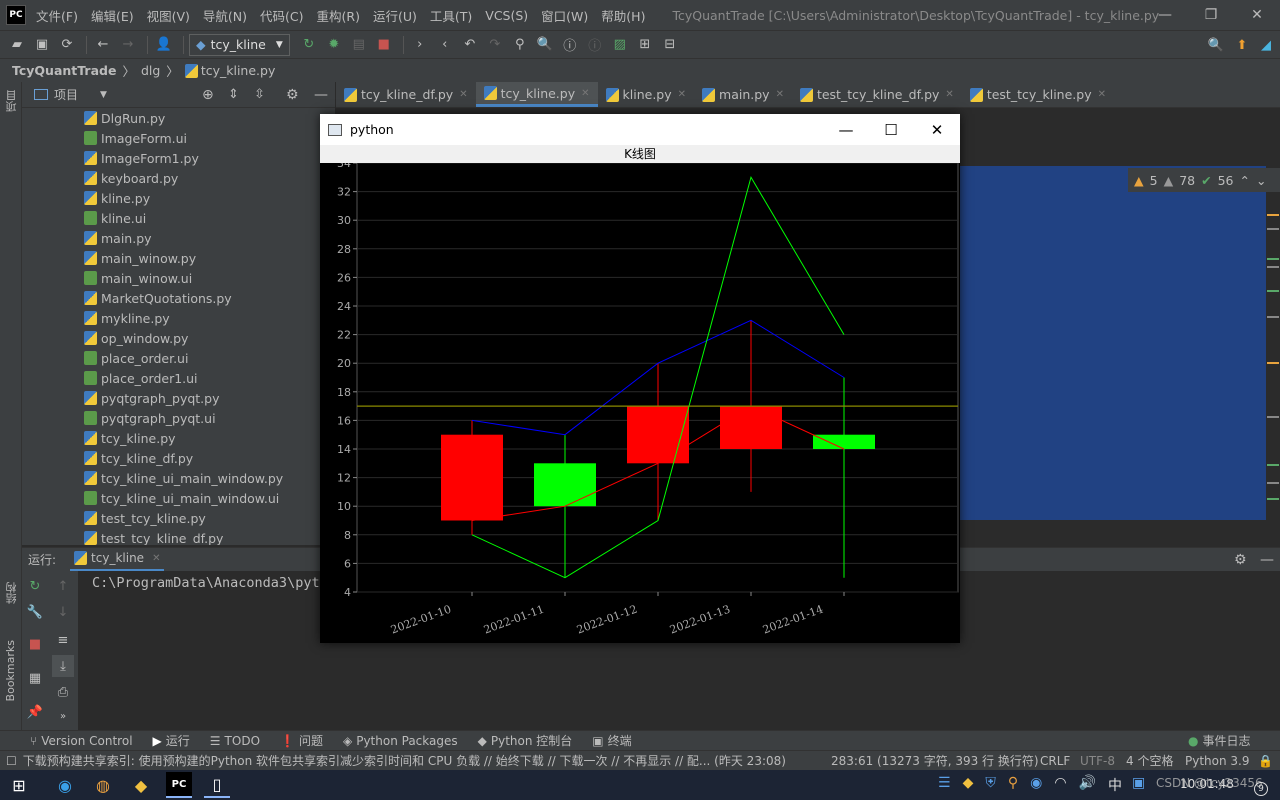  I want to click on chevron-up-icon: ⌃, so click(1245, 180).